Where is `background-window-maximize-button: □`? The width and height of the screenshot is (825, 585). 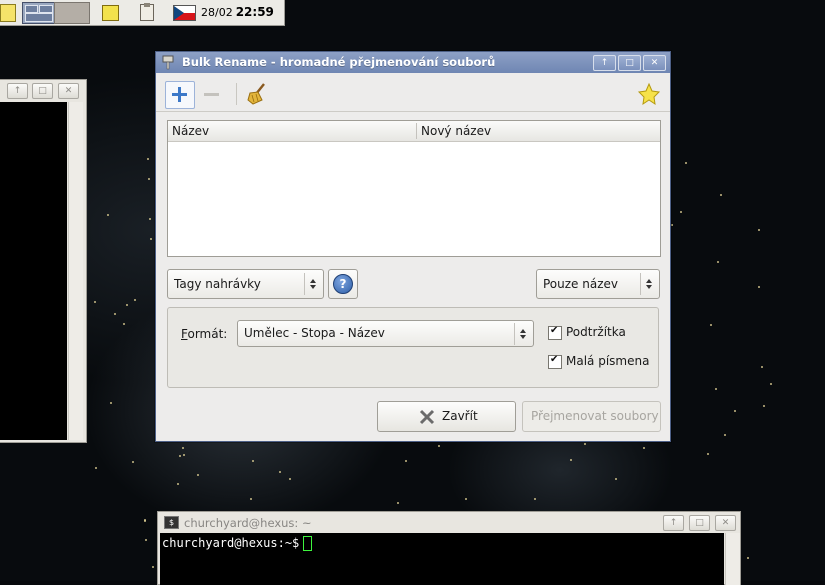 background-window-maximize-button: □ is located at coordinates (42, 91).